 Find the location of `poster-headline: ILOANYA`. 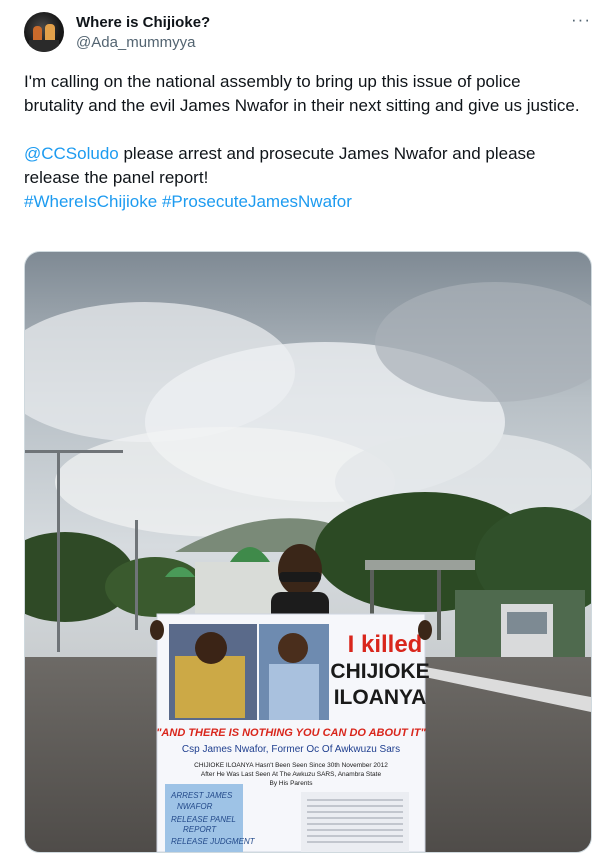

poster-headline: ILOANYA is located at coordinates (380, 697).